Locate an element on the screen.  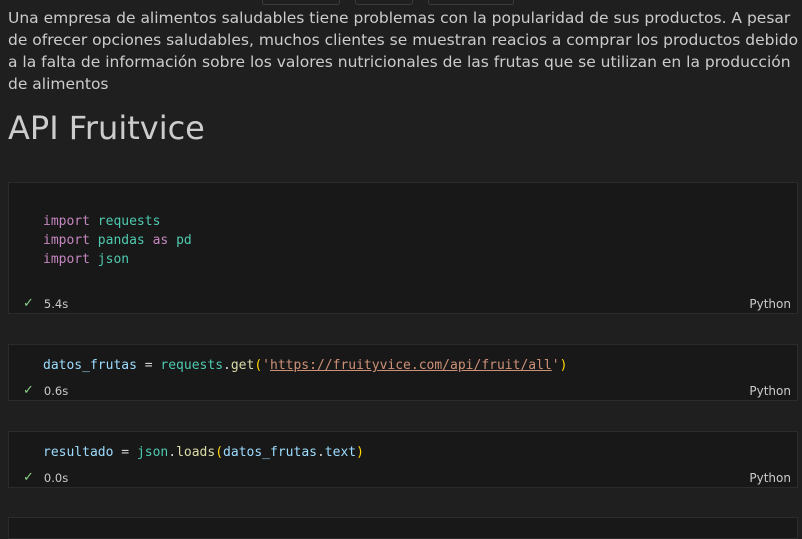
markdown-heading: API Fruitvice is located at coordinates (106, 128).